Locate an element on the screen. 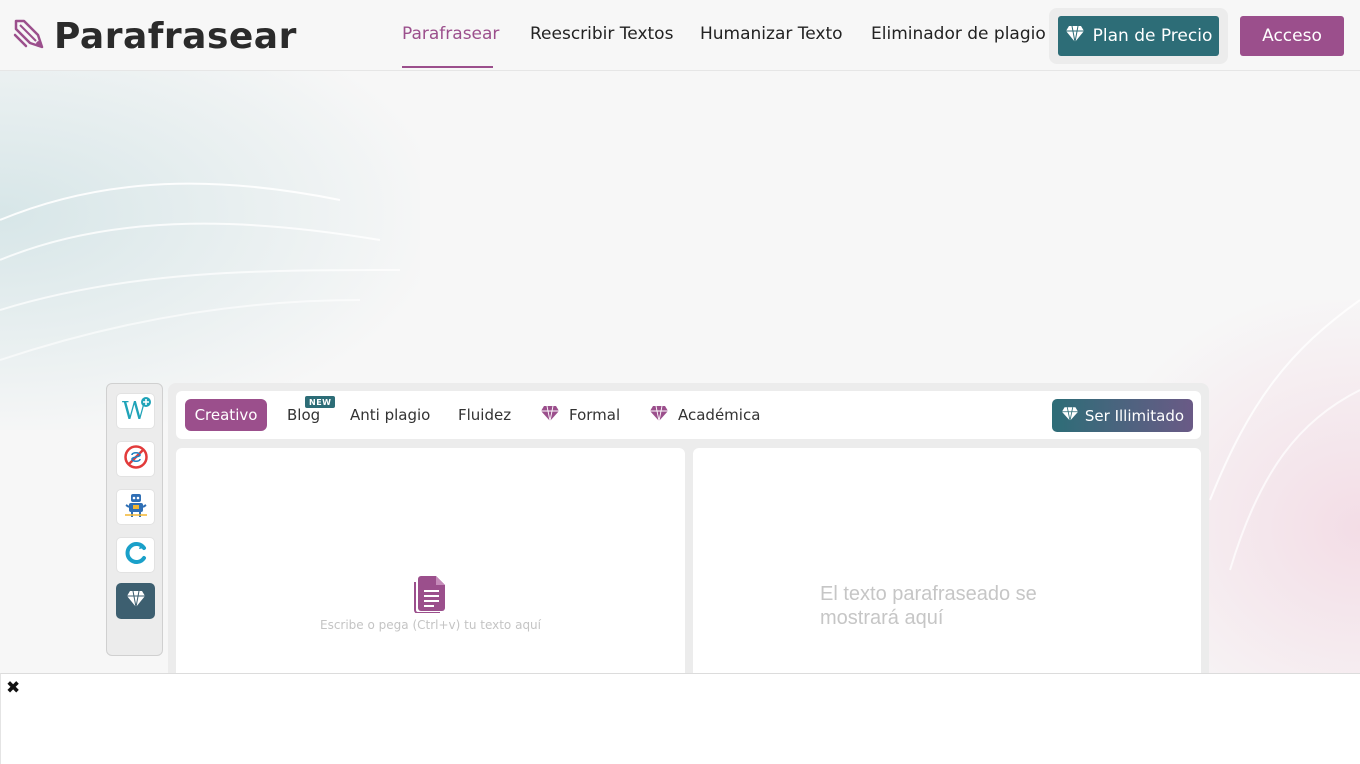 The height and width of the screenshot is (764, 1360). tool-word-add: W is located at coordinates (135, 411).